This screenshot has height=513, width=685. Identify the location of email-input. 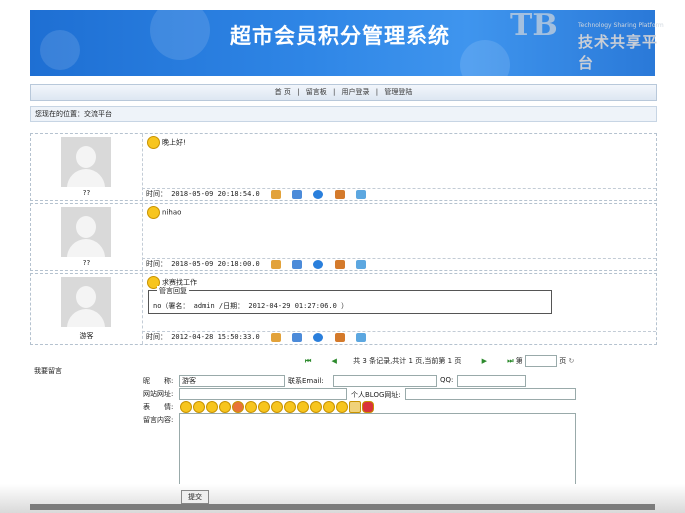
(385, 381).